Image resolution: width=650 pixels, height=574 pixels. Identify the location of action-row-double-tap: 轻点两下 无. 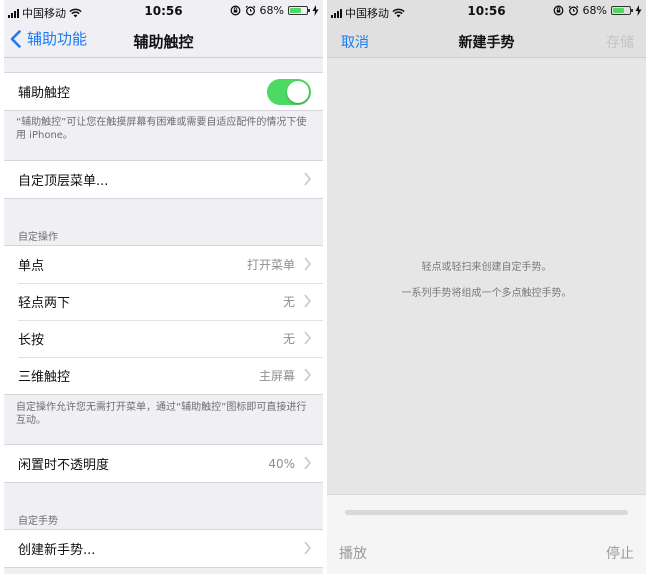
(163, 301).